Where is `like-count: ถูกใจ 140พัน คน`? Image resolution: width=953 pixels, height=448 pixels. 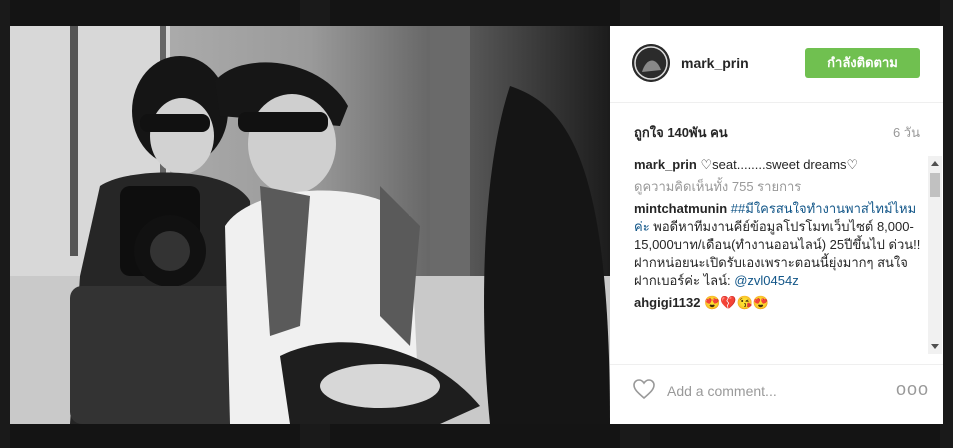
like-count: ถูกใจ 140พัน คน is located at coordinates (681, 132).